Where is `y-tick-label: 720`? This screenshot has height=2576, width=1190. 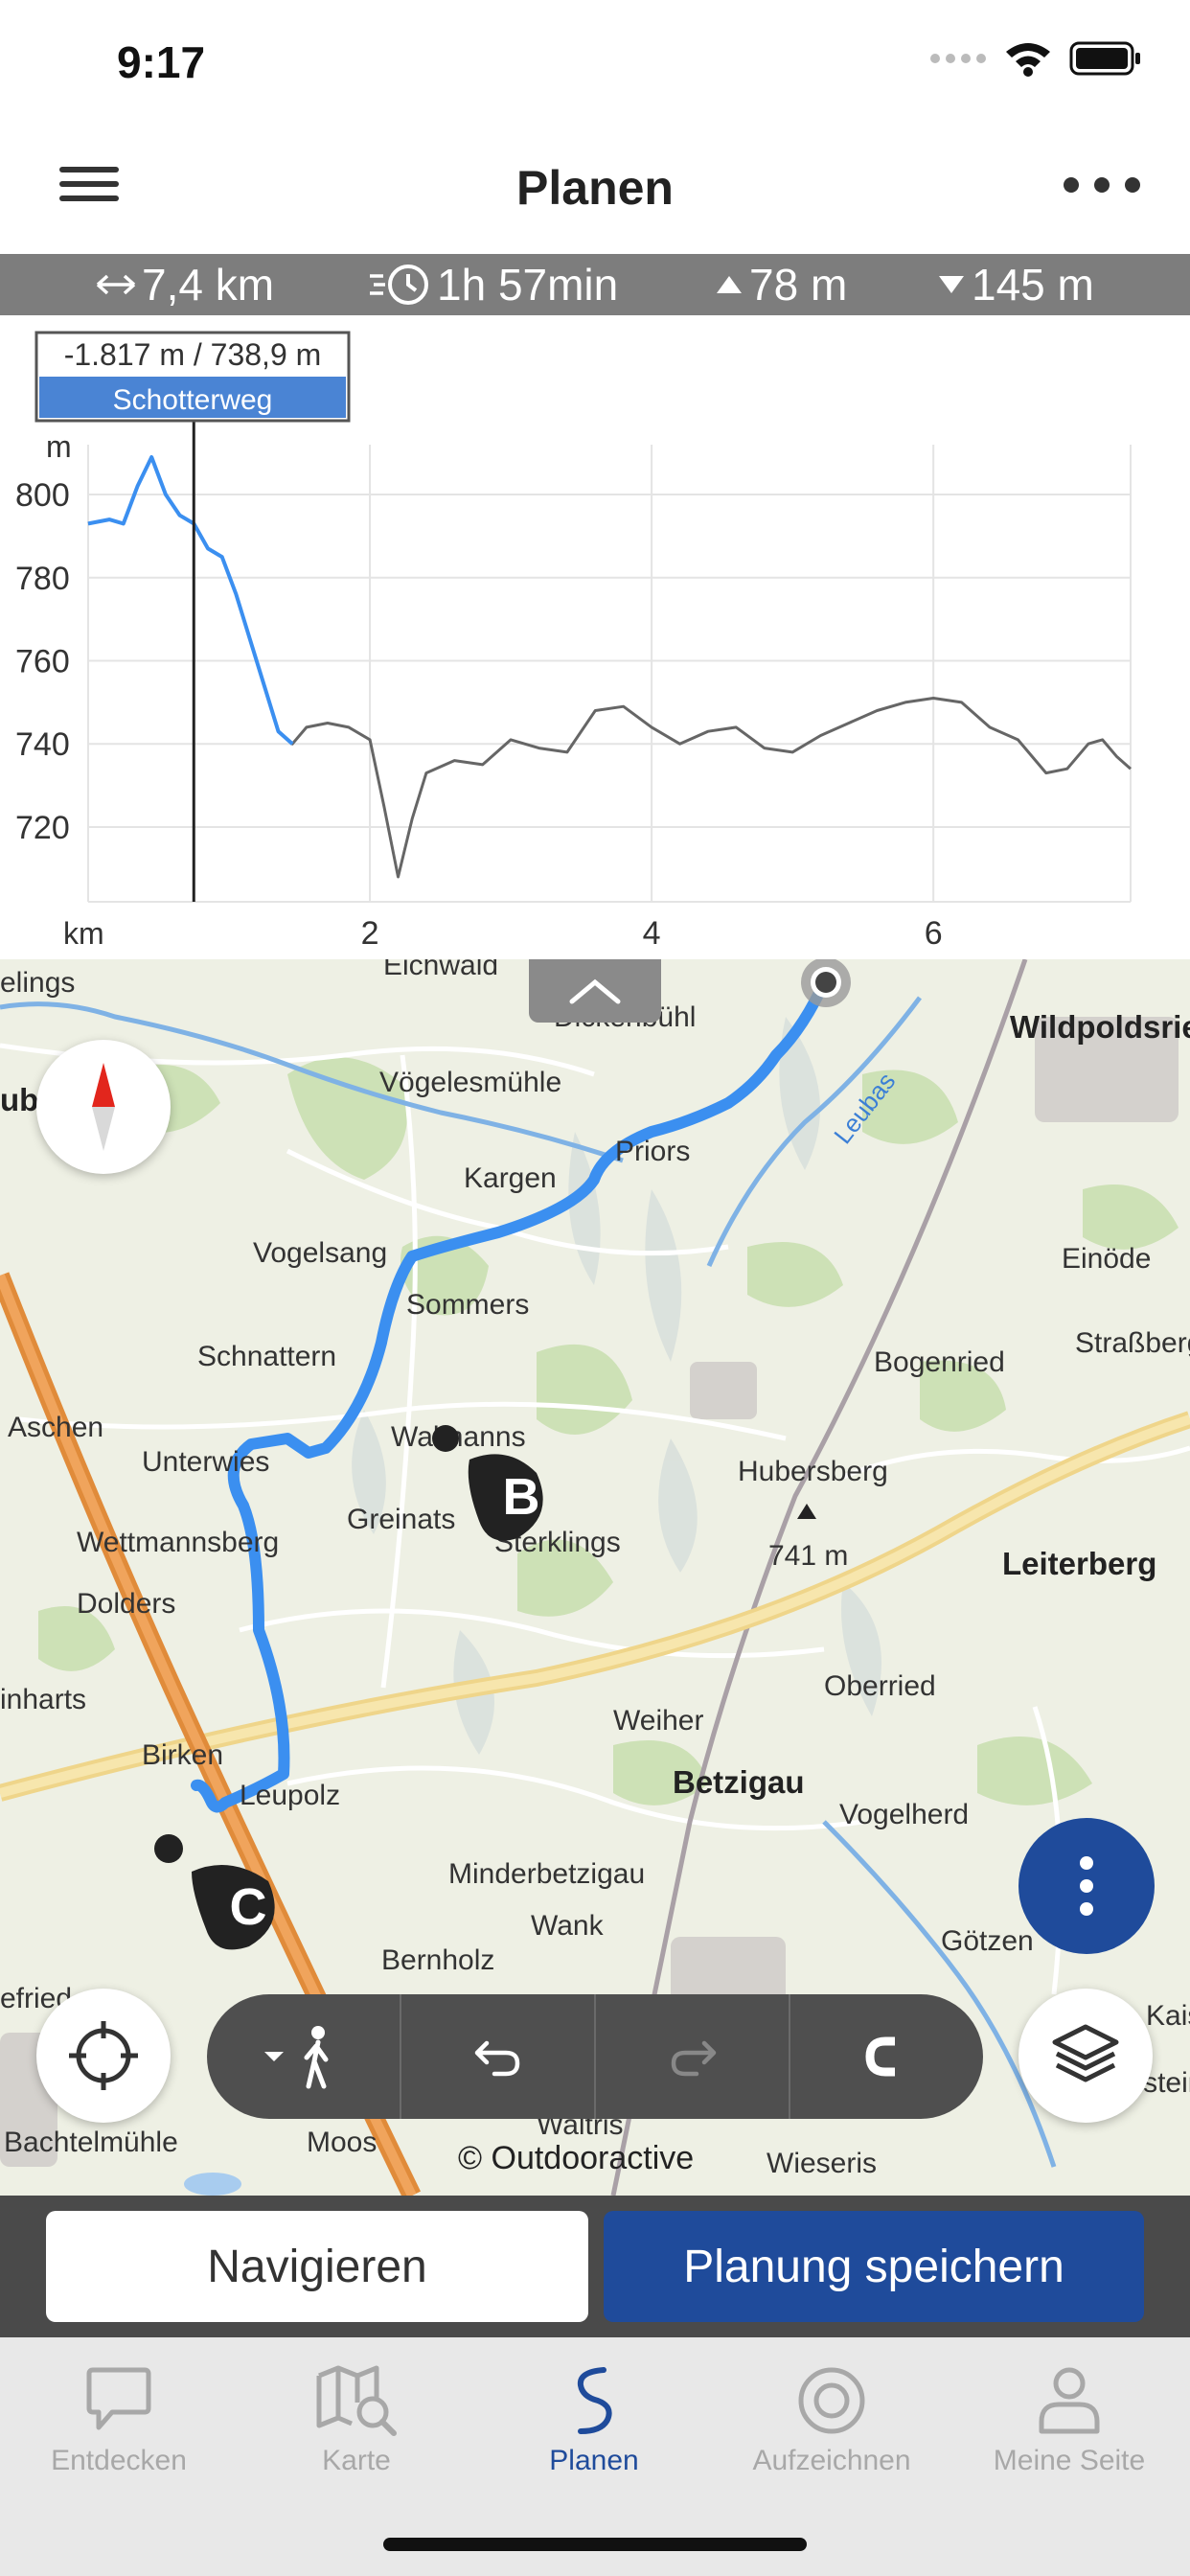
y-tick-label: 720 is located at coordinates (43, 828).